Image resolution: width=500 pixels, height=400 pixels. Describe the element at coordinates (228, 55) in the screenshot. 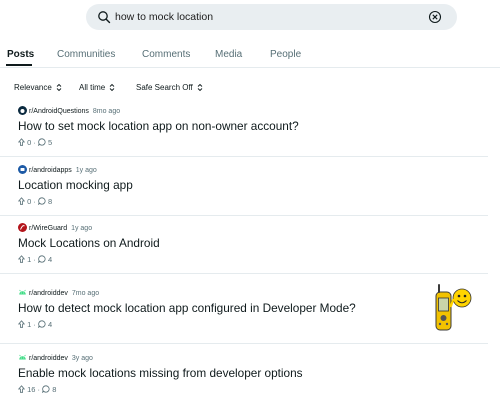

I see `tab-media: Media` at that location.